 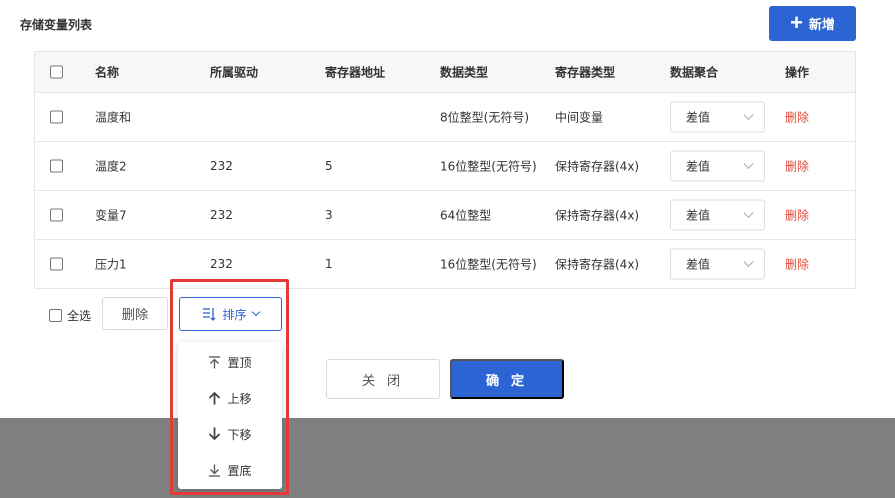 I want to click on cell-register-type: 中间变量, so click(x=579, y=117).